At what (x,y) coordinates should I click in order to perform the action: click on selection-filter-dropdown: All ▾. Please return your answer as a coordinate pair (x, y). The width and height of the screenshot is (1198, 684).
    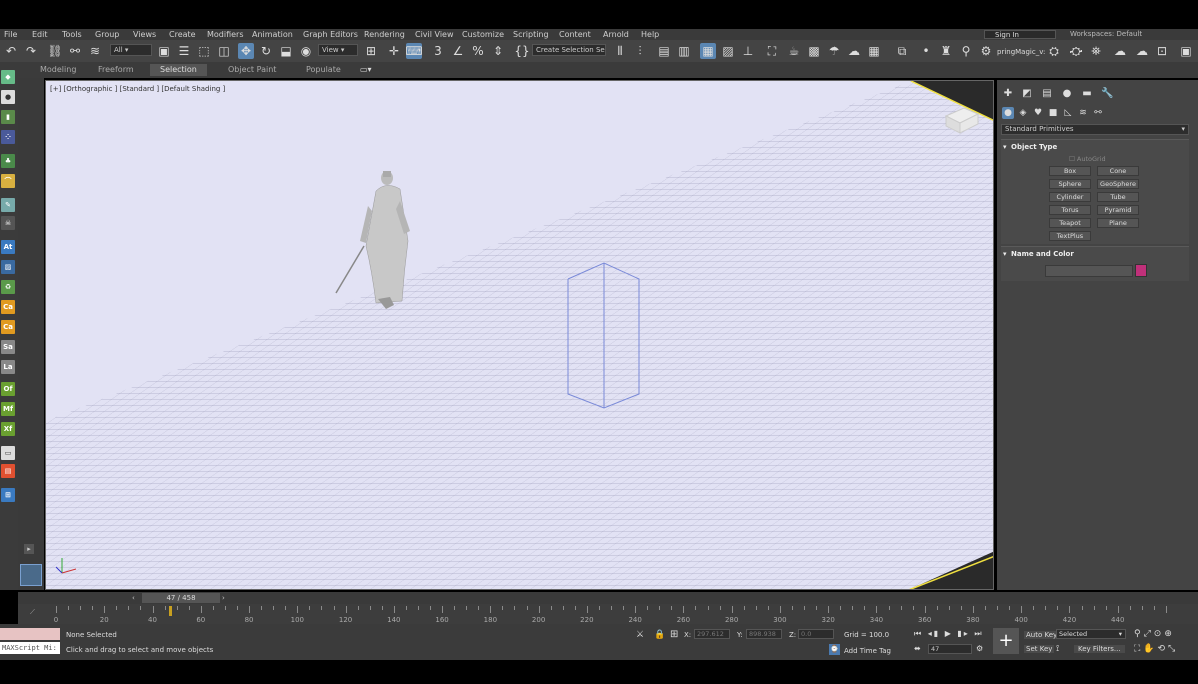
    Looking at the image, I should click on (131, 50).